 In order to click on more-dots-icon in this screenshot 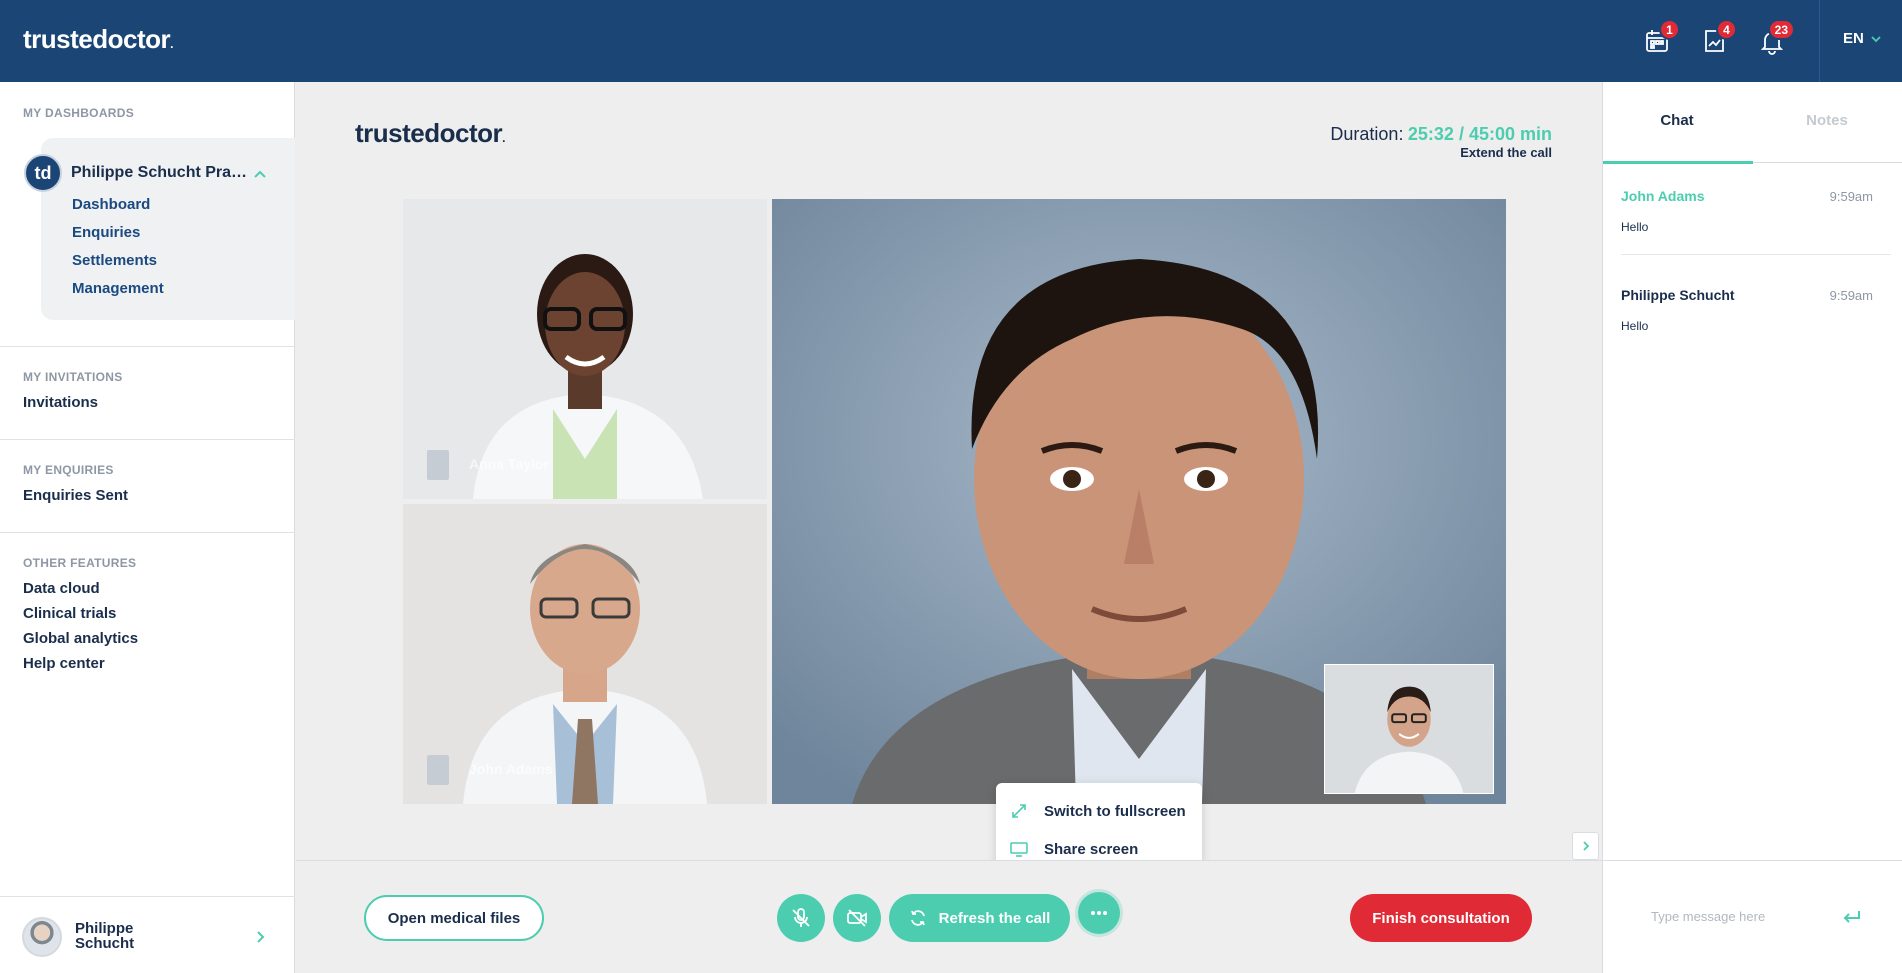, I will do `click(1099, 913)`.